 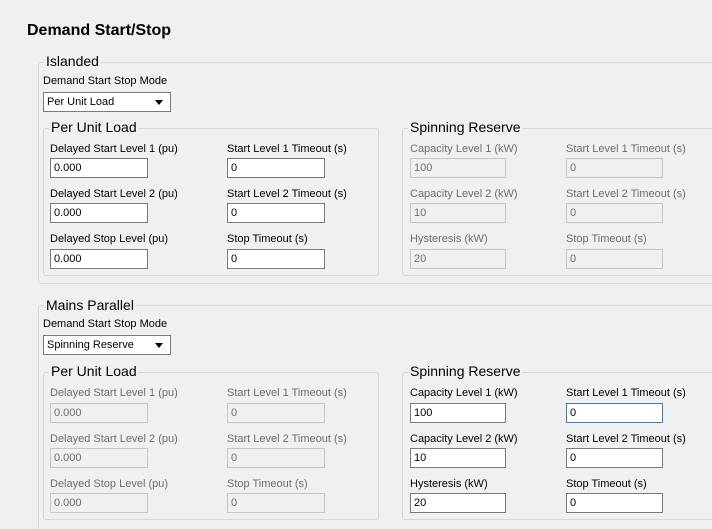 What do you see at coordinates (614, 413) in the screenshot?
I see `mains-sr-start-timeout-1-input: 0` at bounding box center [614, 413].